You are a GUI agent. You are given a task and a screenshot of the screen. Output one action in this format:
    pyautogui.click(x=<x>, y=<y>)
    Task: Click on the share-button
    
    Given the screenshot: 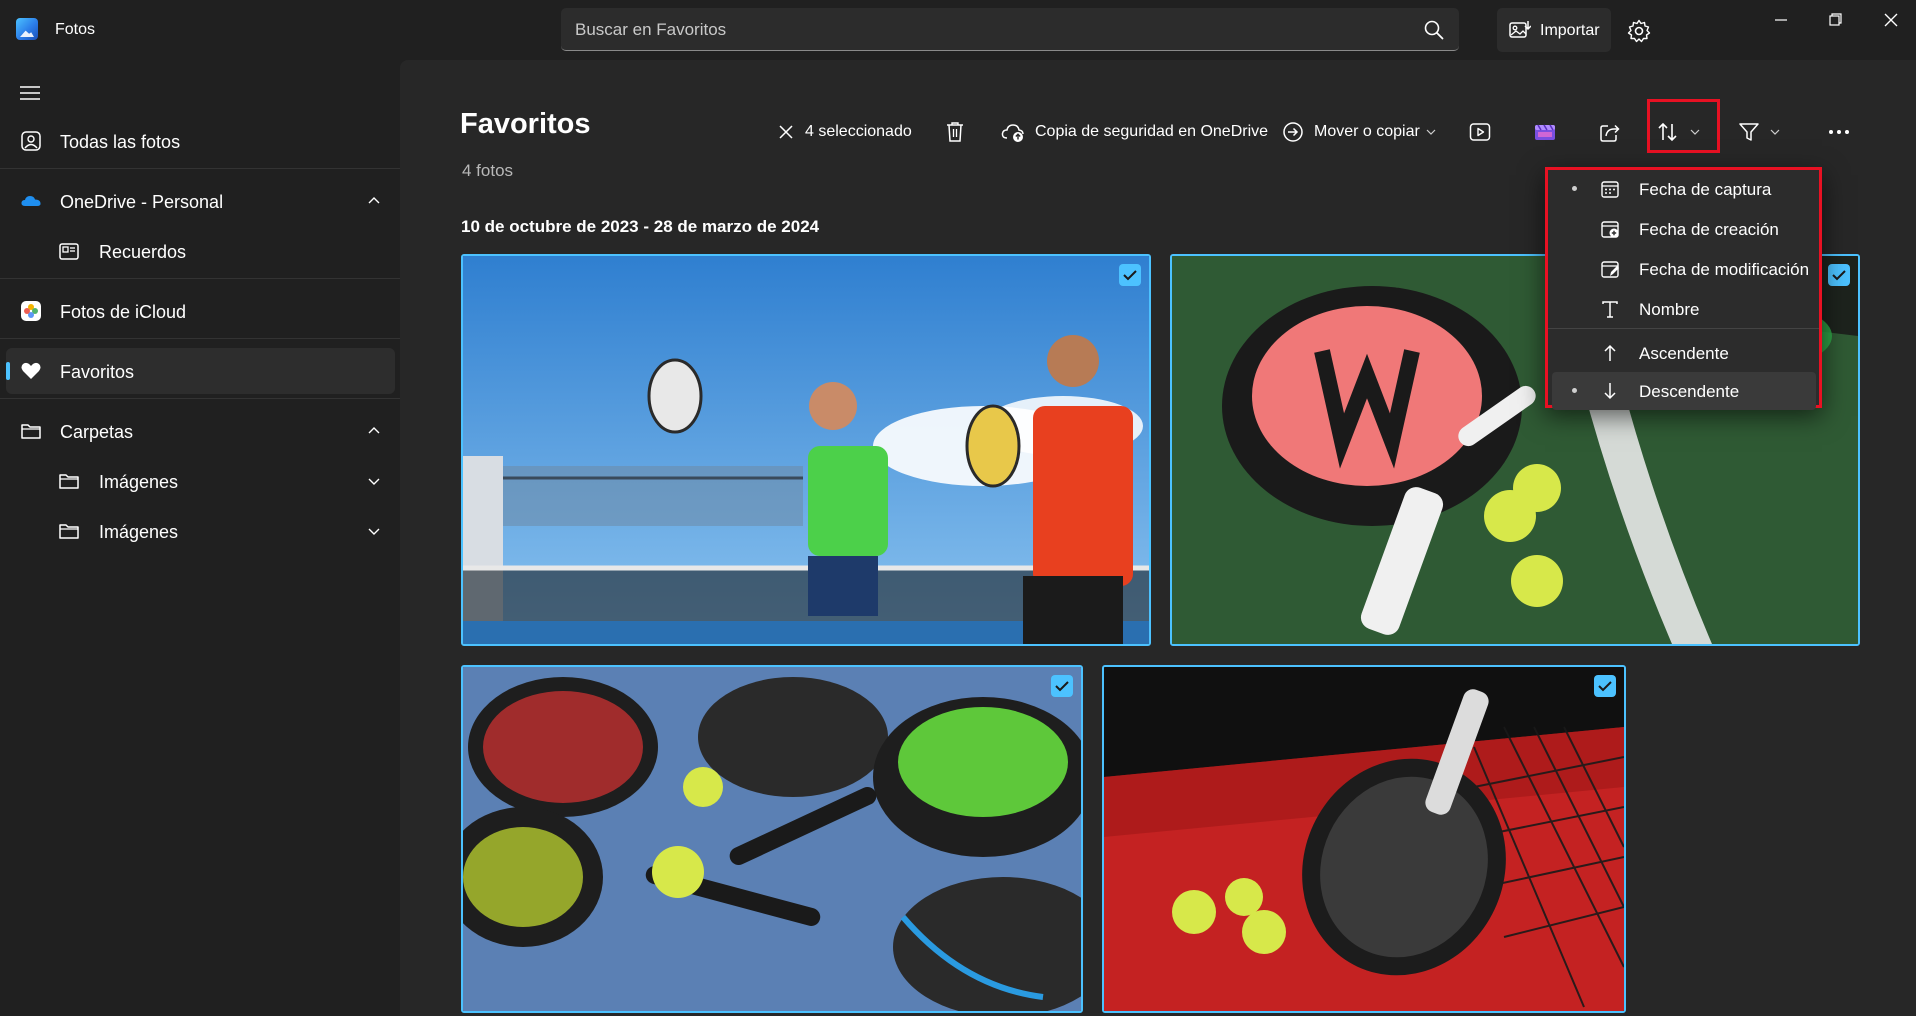 What is the action you would take?
    pyautogui.click(x=1610, y=132)
    